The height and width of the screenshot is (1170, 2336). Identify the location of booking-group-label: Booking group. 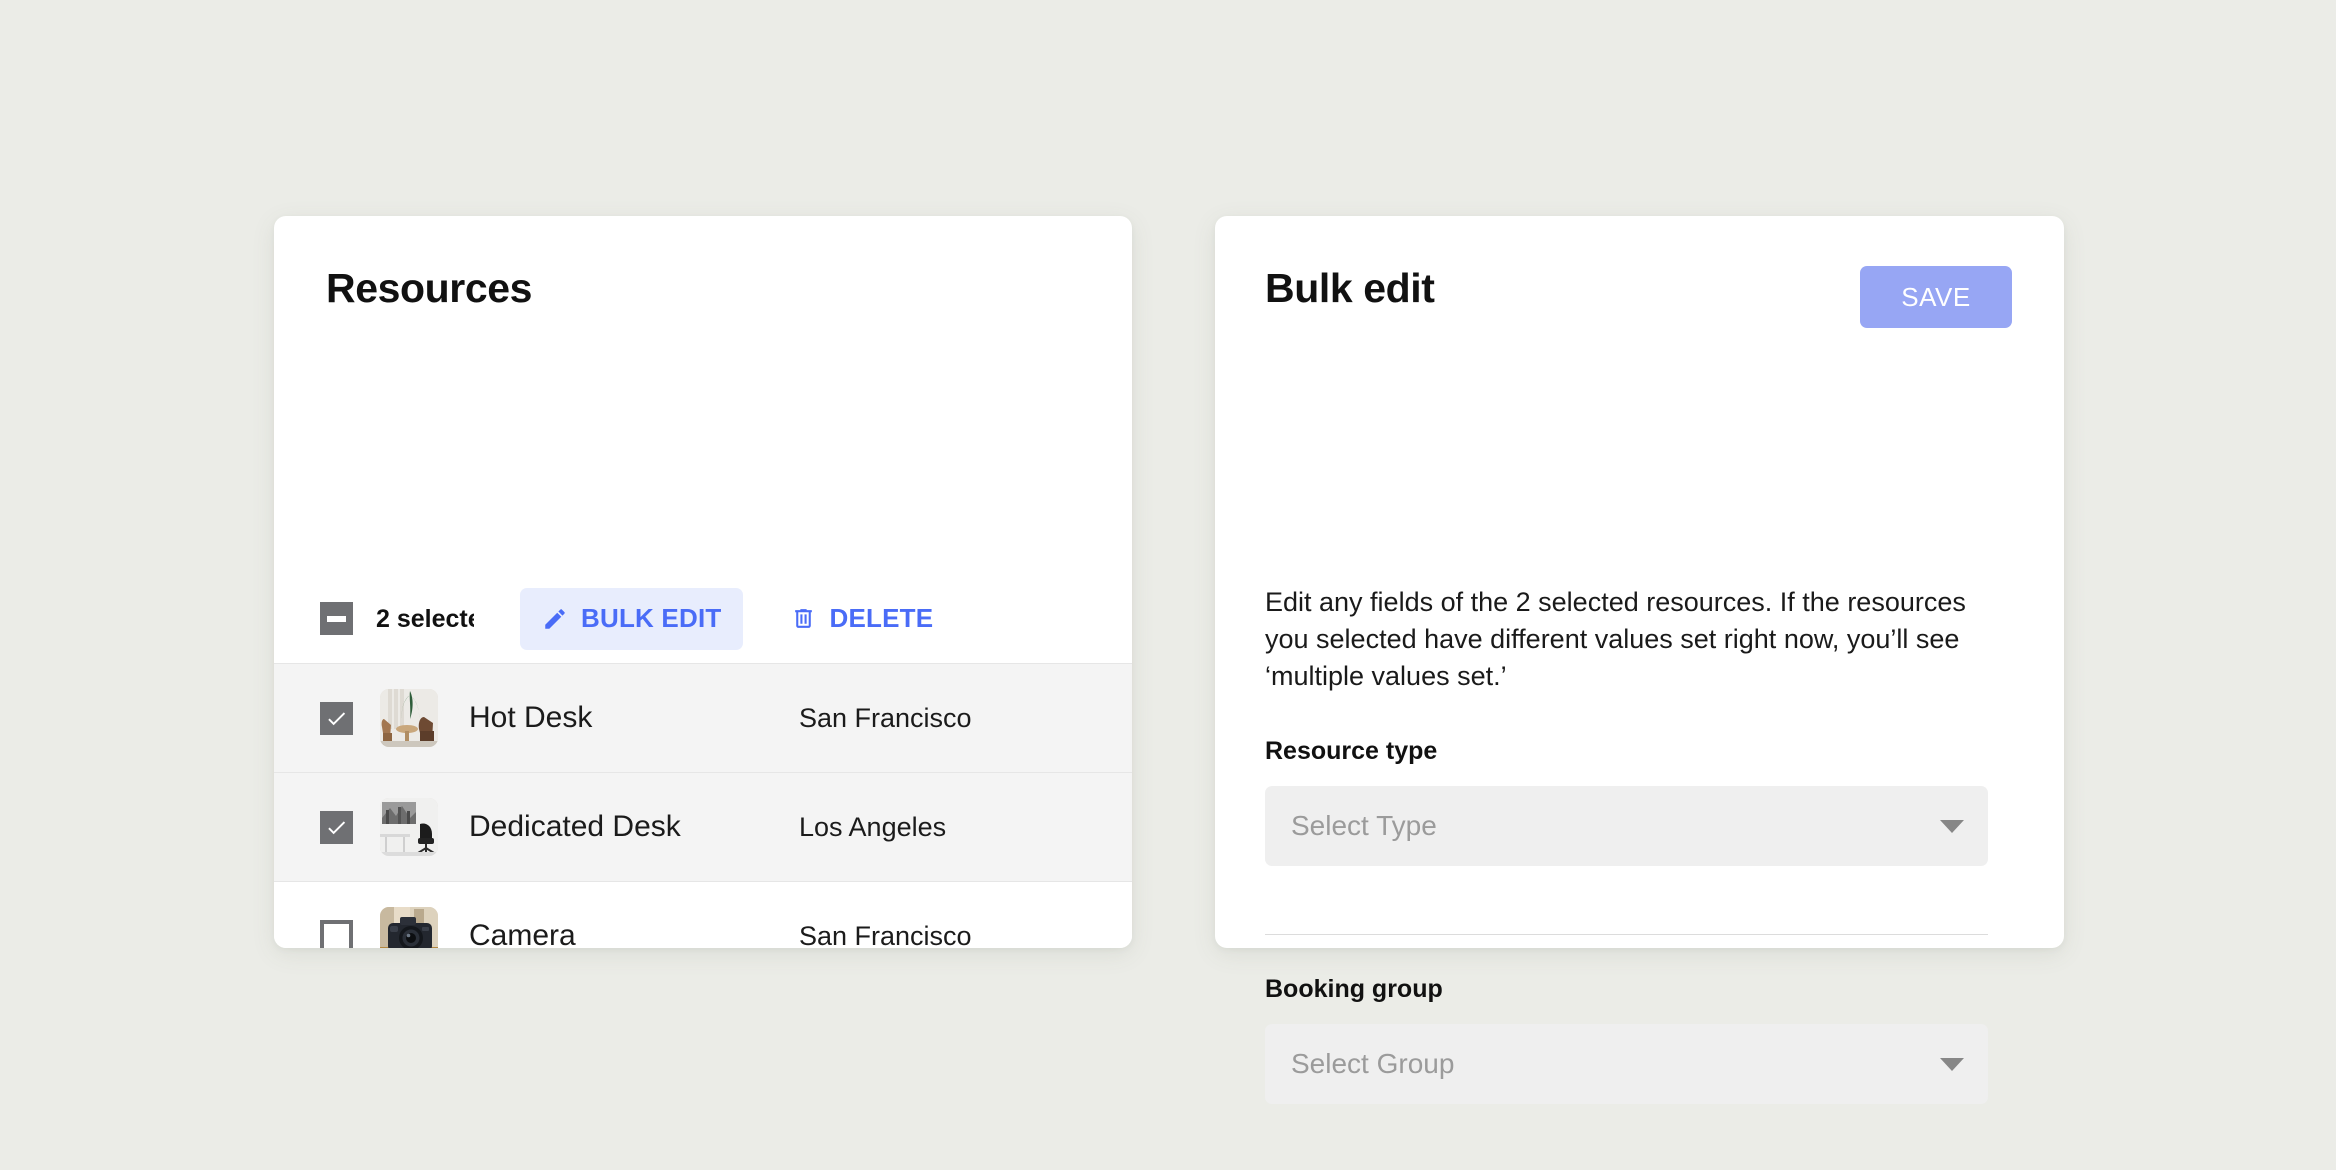
(1354, 989).